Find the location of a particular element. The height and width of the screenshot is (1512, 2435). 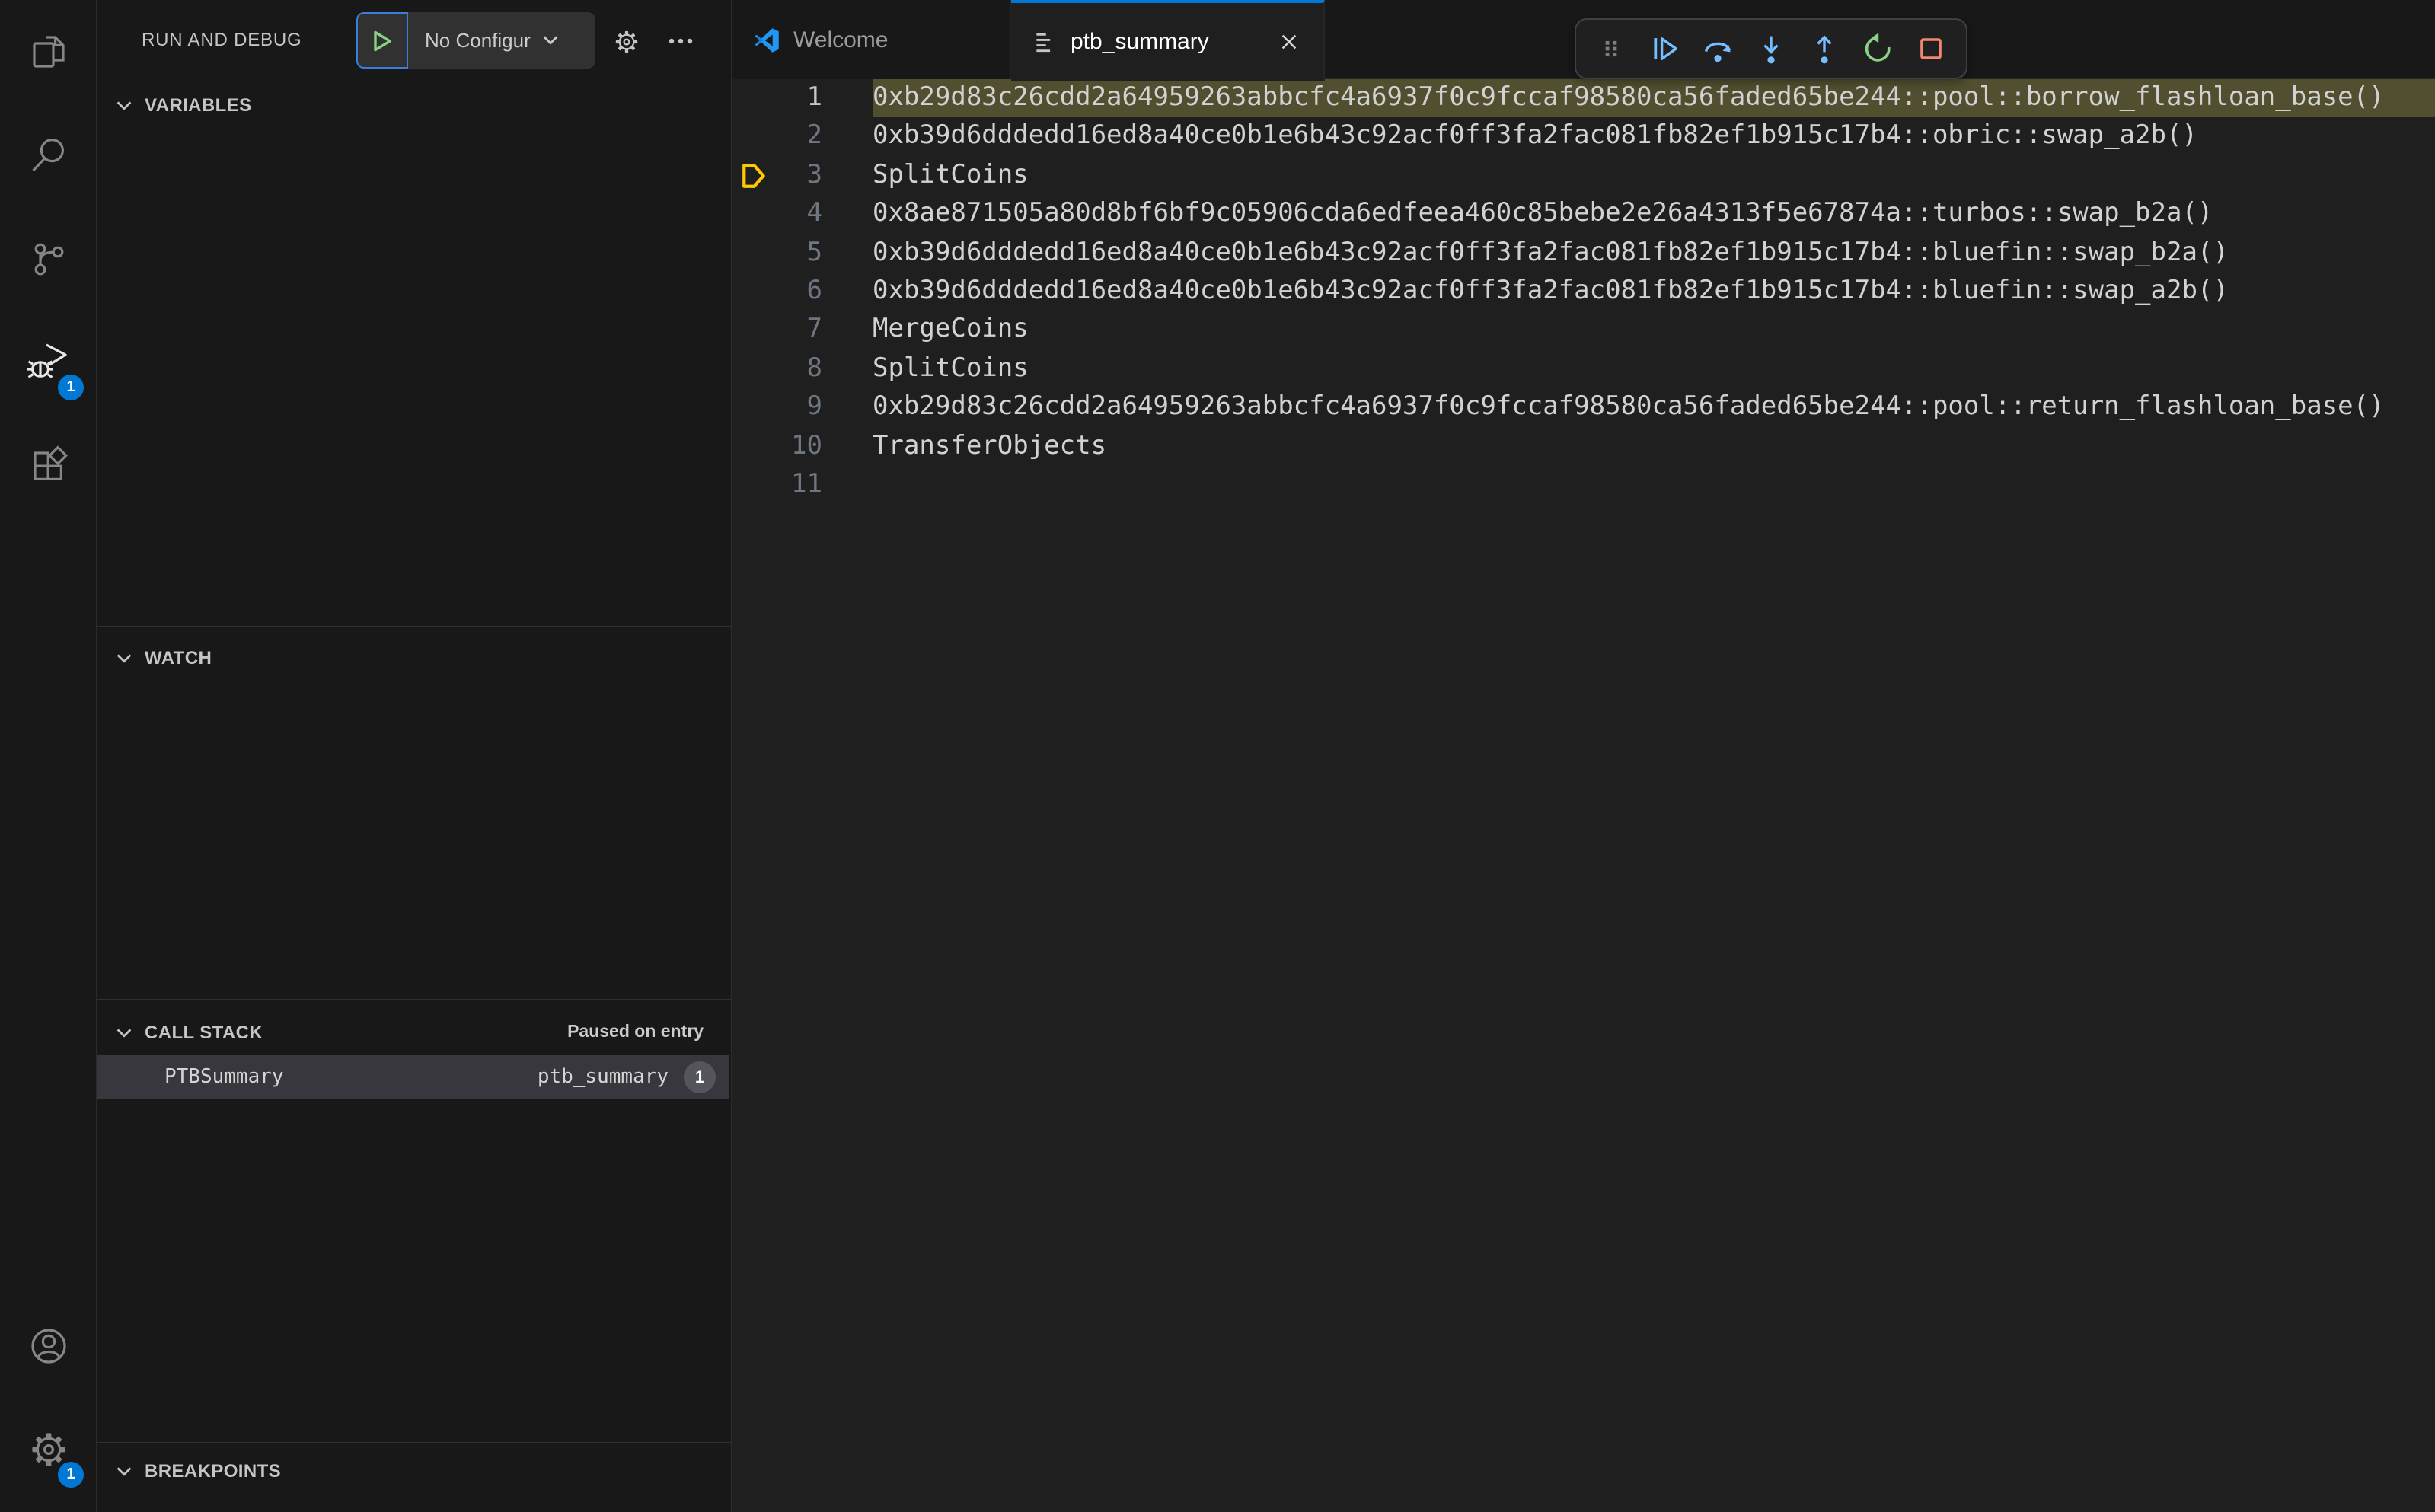

ellipsis-icon is located at coordinates (681, 41).